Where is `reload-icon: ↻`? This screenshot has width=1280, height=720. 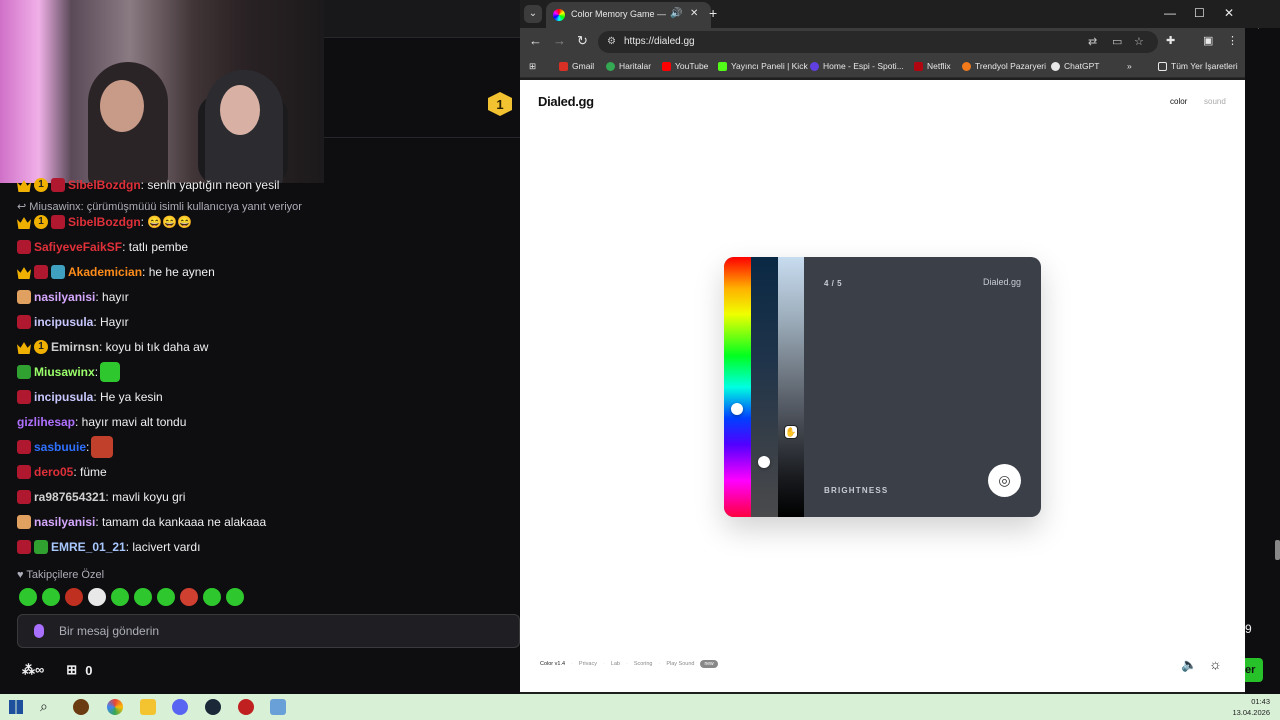 reload-icon: ↻ is located at coordinates (582, 41).